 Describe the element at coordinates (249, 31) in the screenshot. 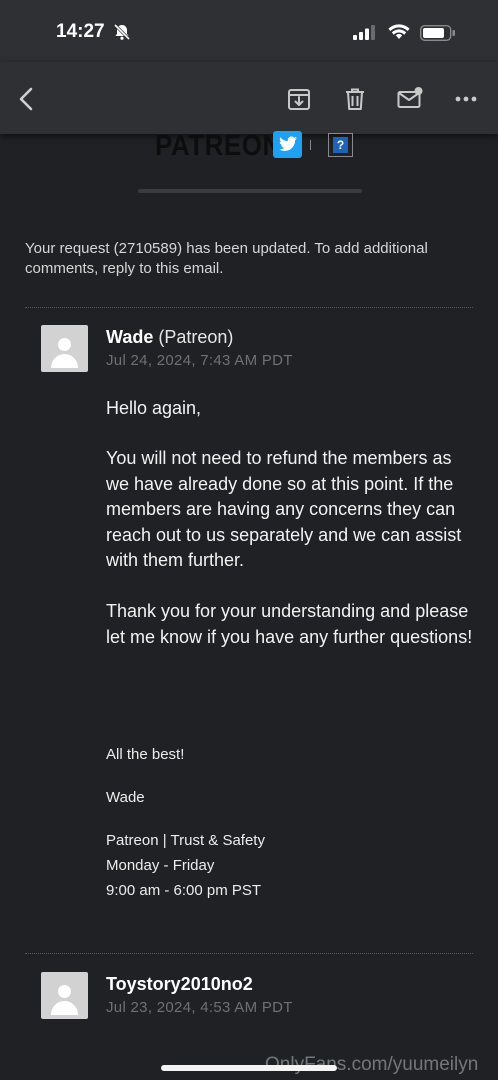

I see `status-bar: 14:27` at that location.